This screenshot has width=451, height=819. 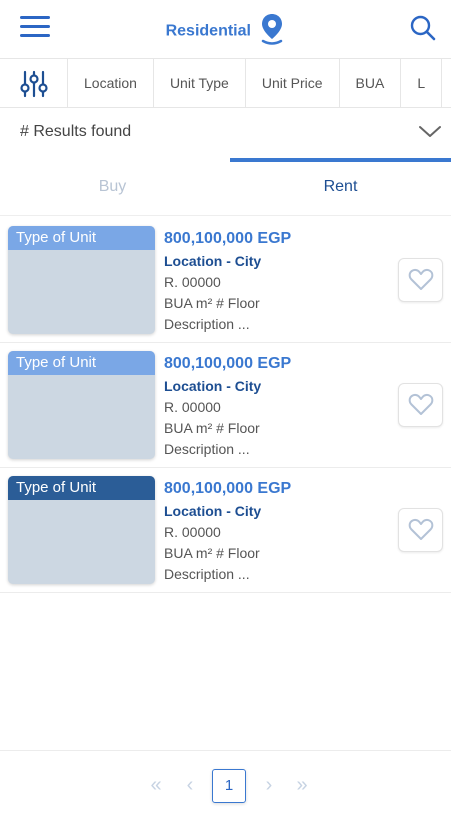 What do you see at coordinates (111, 83) in the screenshot?
I see `filter-chip-location: Location` at bounding box center [111, 83].